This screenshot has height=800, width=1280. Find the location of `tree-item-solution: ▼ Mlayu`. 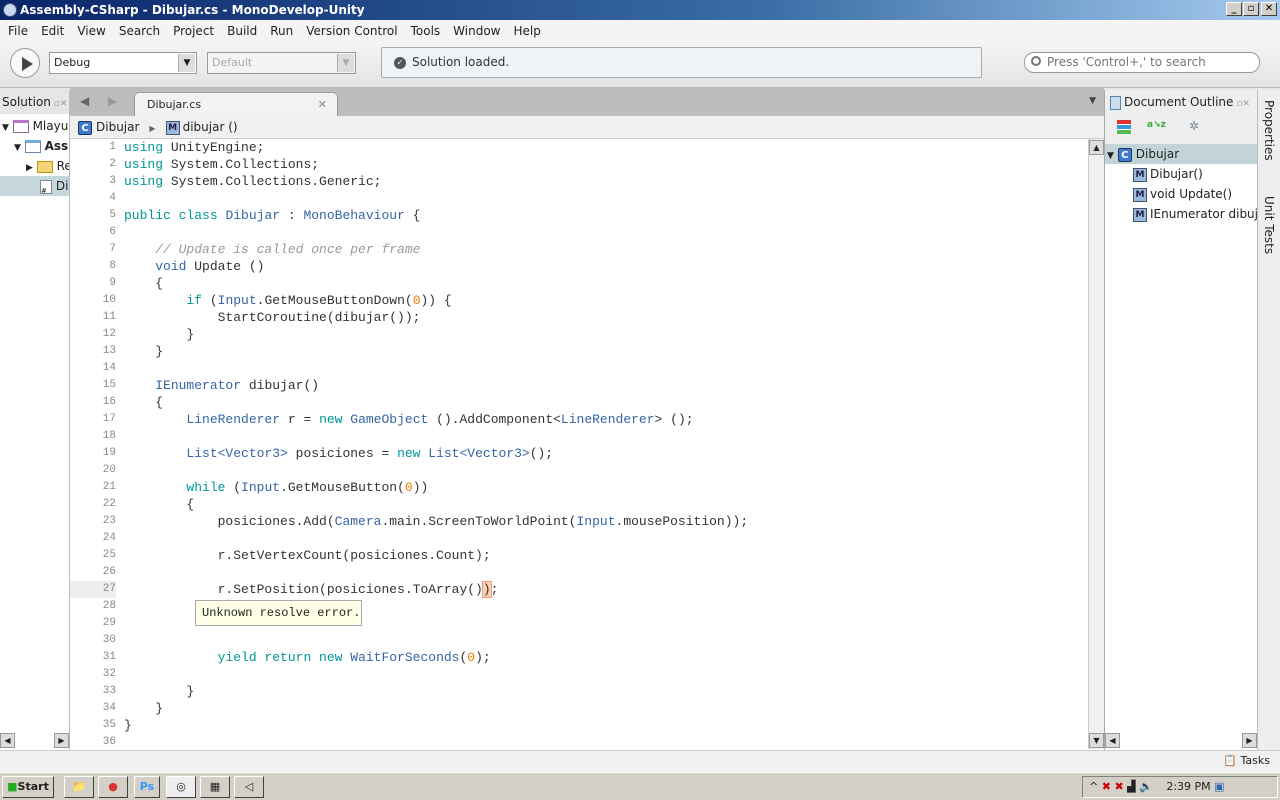

tree-item-solution: ▼ Mlayu is located at coordinates (34, 126).